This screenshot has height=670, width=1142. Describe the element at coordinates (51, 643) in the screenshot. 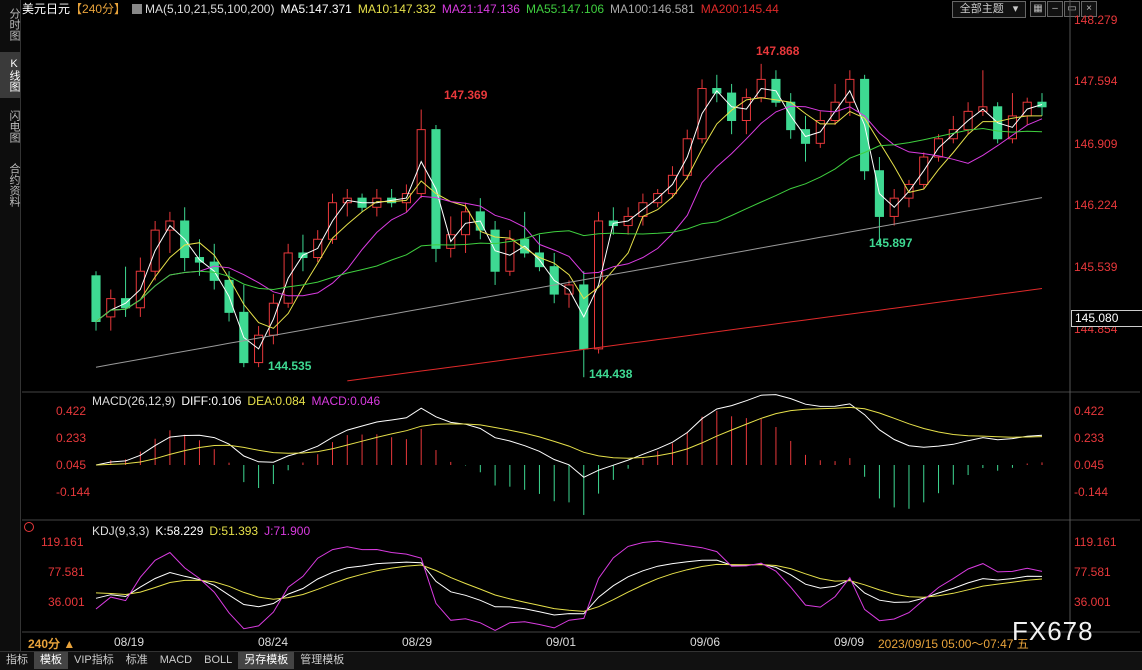

I see `period-selector: 240分 ▲` at that location.